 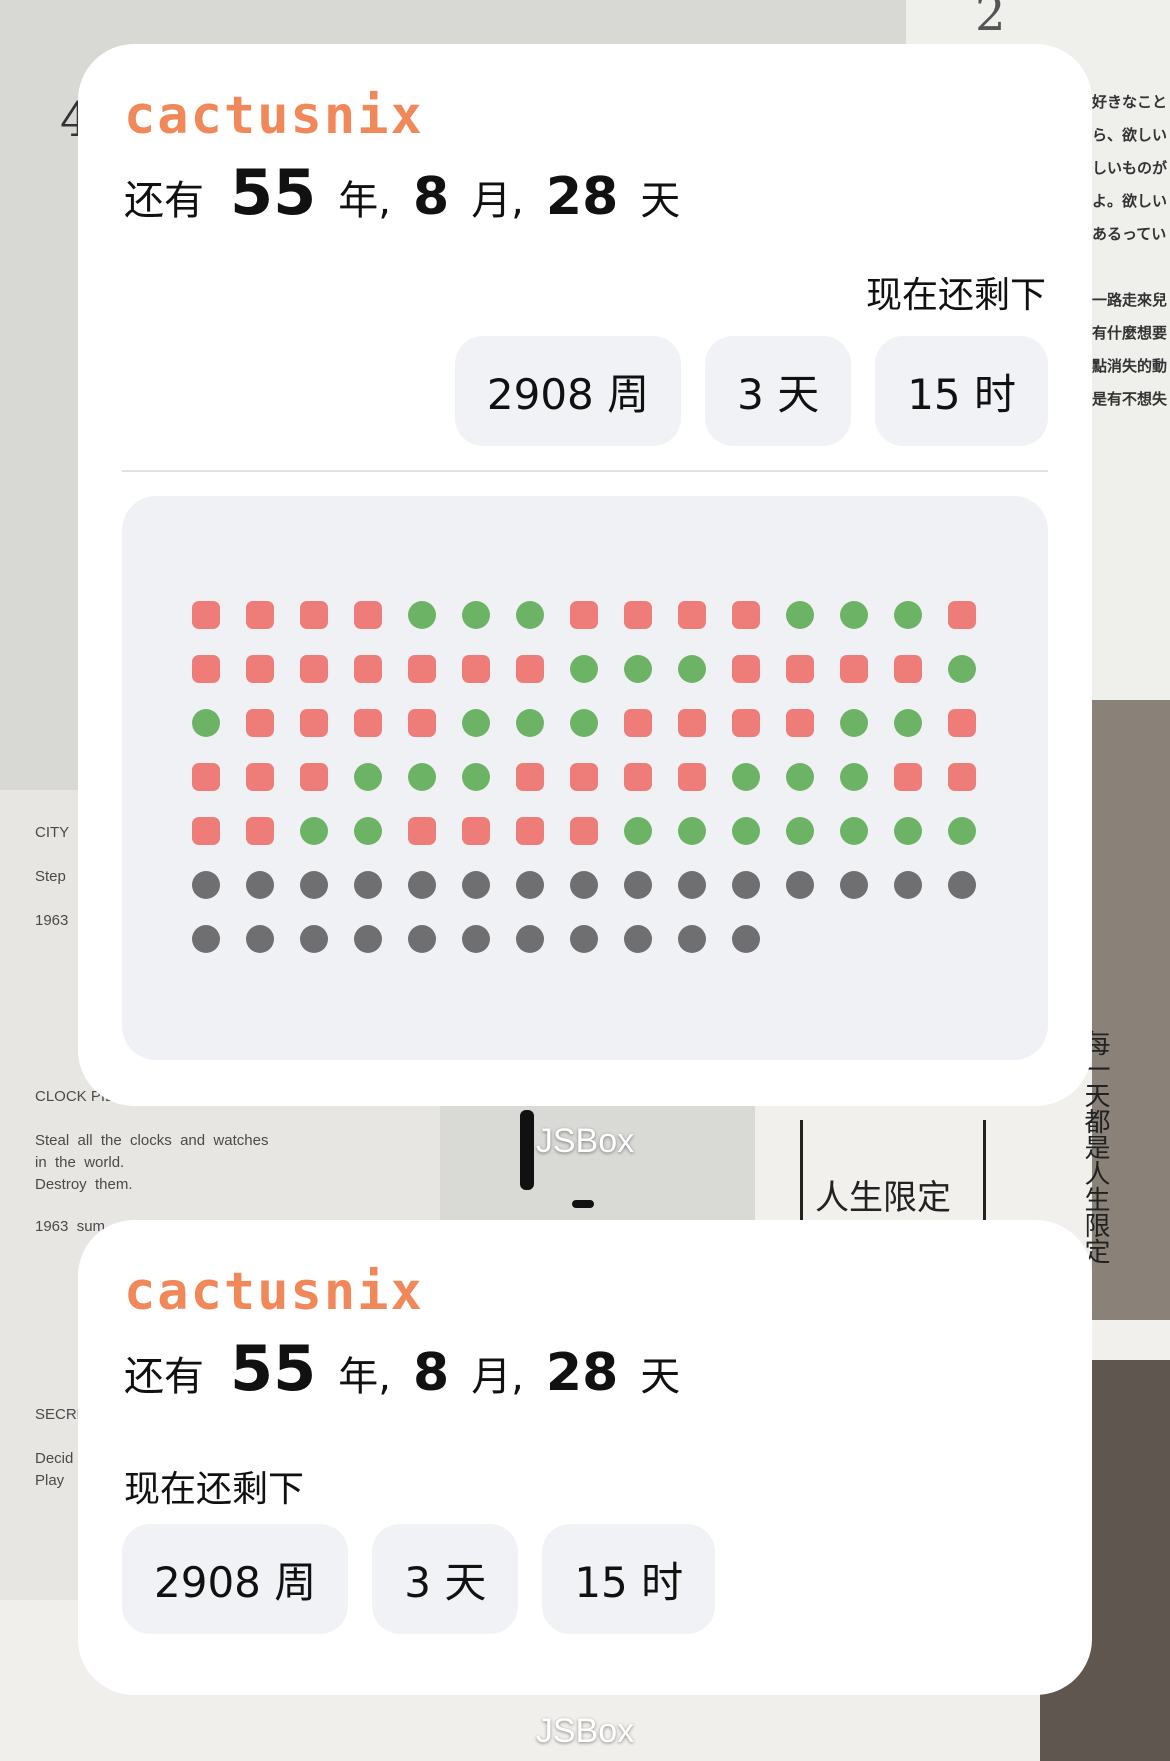 I want to click on remaining-label: 现在还剩下, so click(x=214, y=1489).